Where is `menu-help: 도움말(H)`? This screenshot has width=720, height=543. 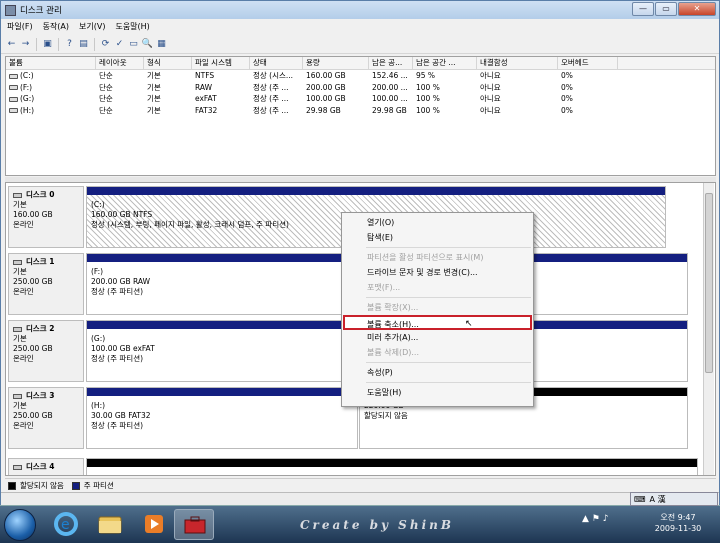 menu-help: 도움말(H) is located at coordinates (132, 26).